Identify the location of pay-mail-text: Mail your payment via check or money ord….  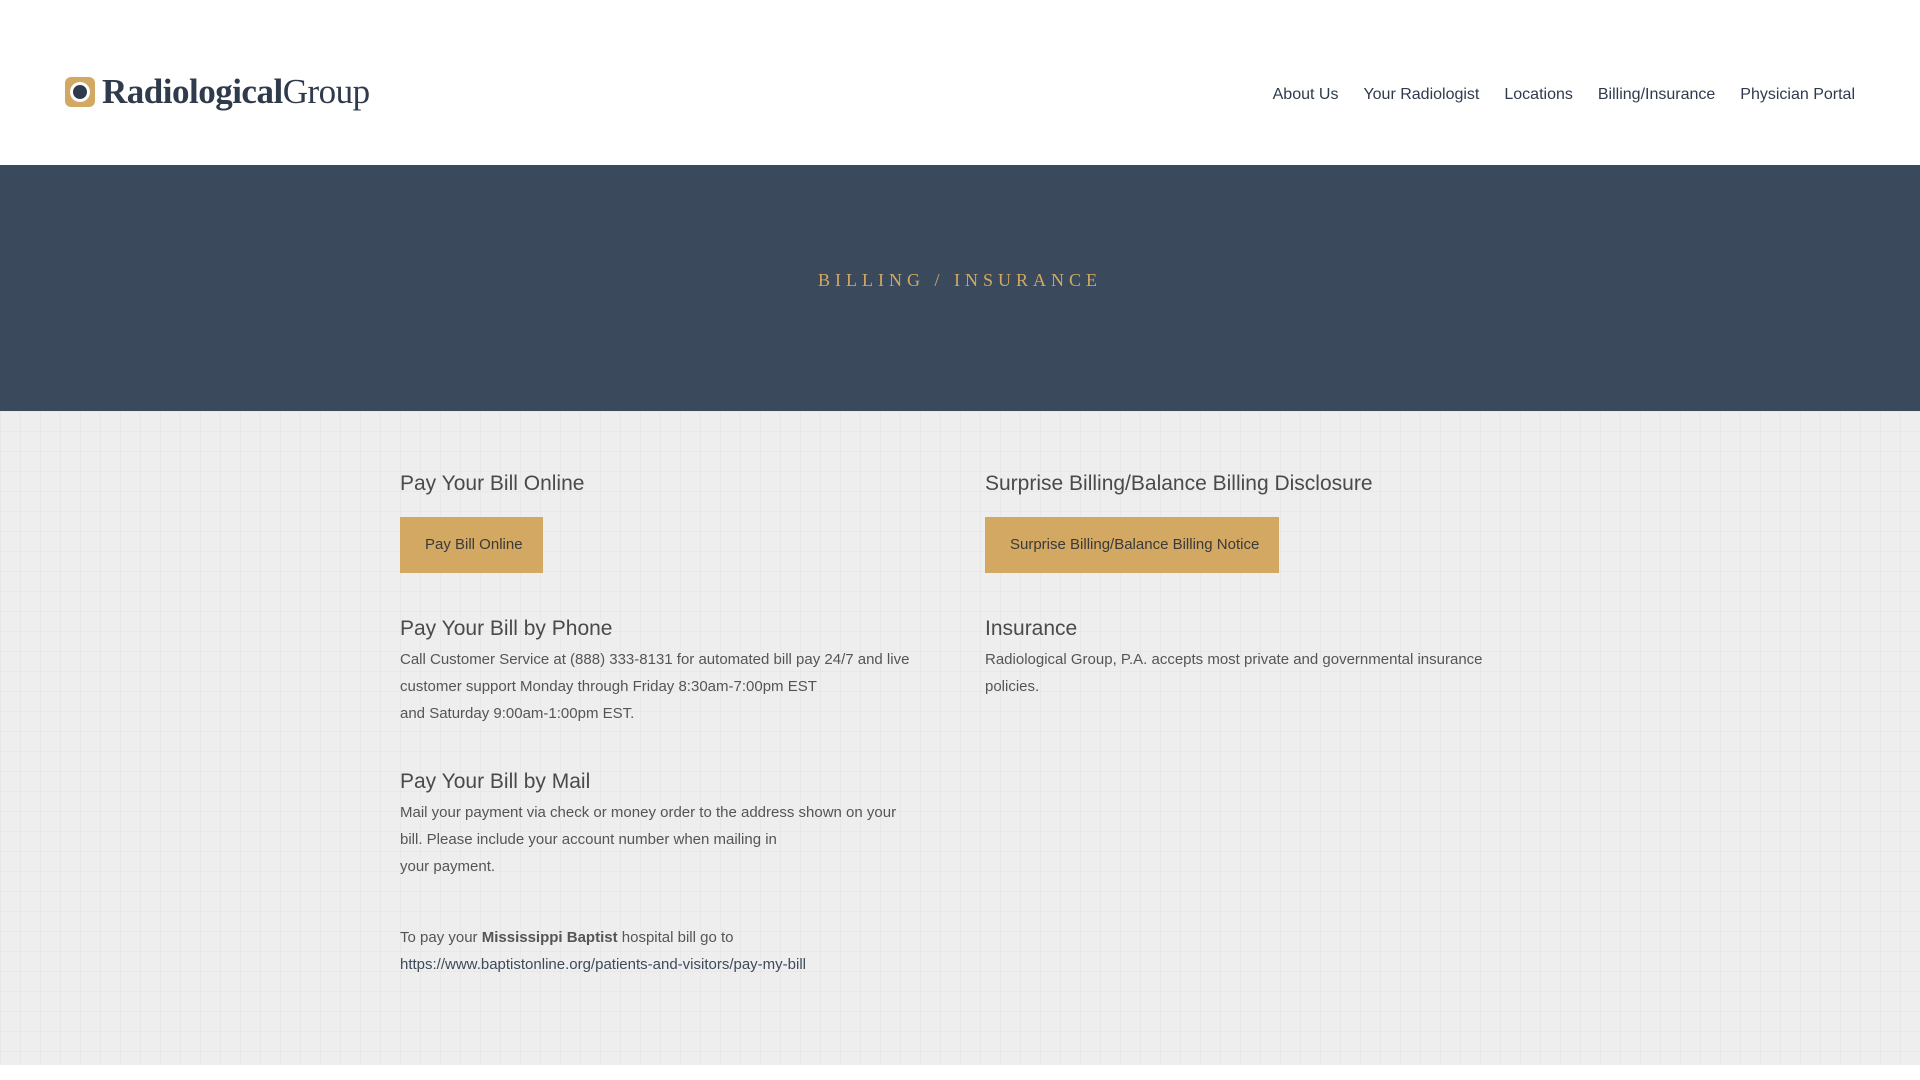
(648, 839).